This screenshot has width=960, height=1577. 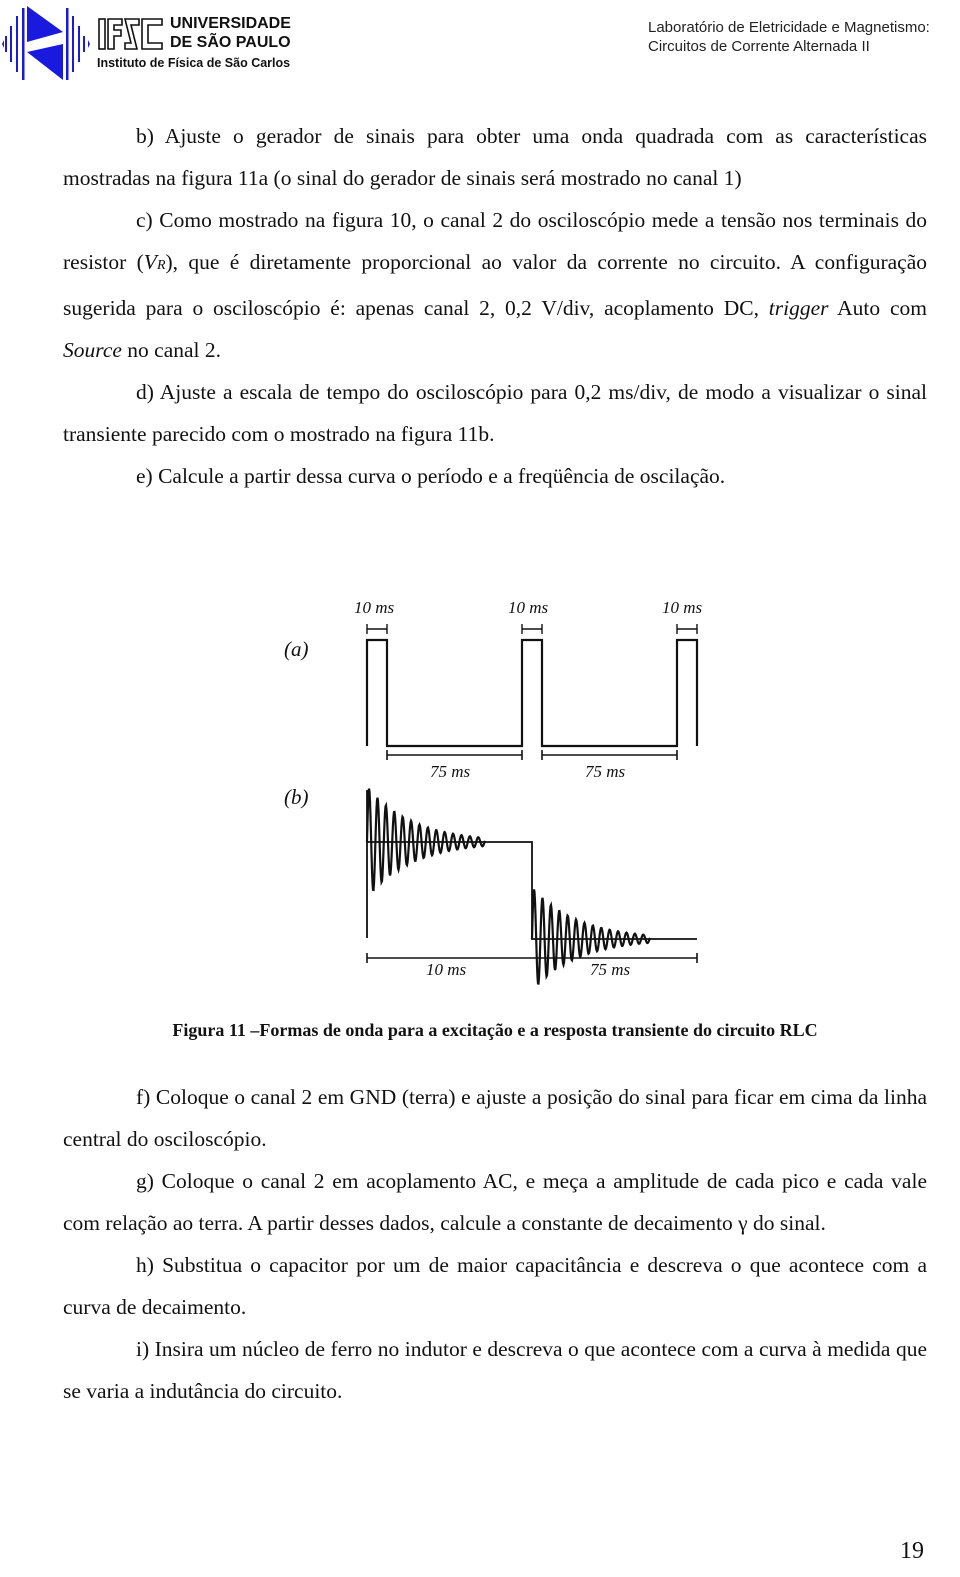 What do you see at coordinates (532, 693) in the screenshot?
I see `square-wave` at bounding box center [532, 693].